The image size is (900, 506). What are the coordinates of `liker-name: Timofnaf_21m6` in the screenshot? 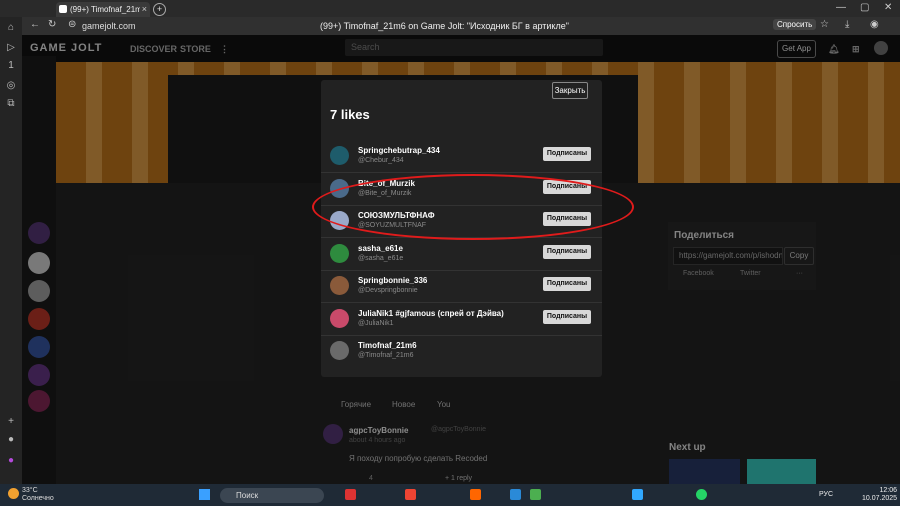 It's located at (387, 345).